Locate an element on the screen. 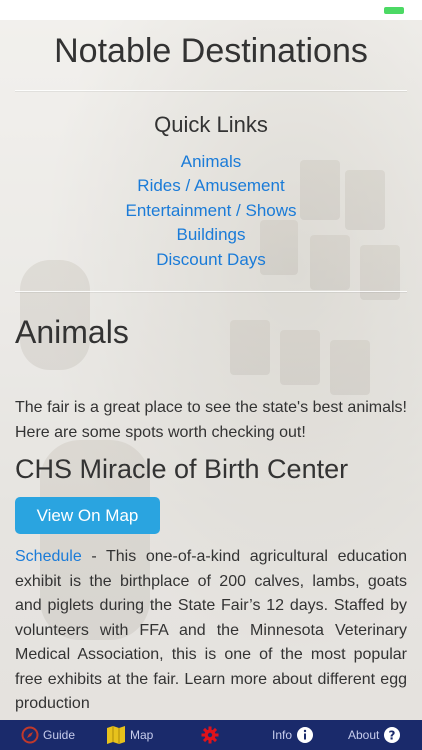 The image size is (422, 750). status-bar is located at coordinates (211, 10).